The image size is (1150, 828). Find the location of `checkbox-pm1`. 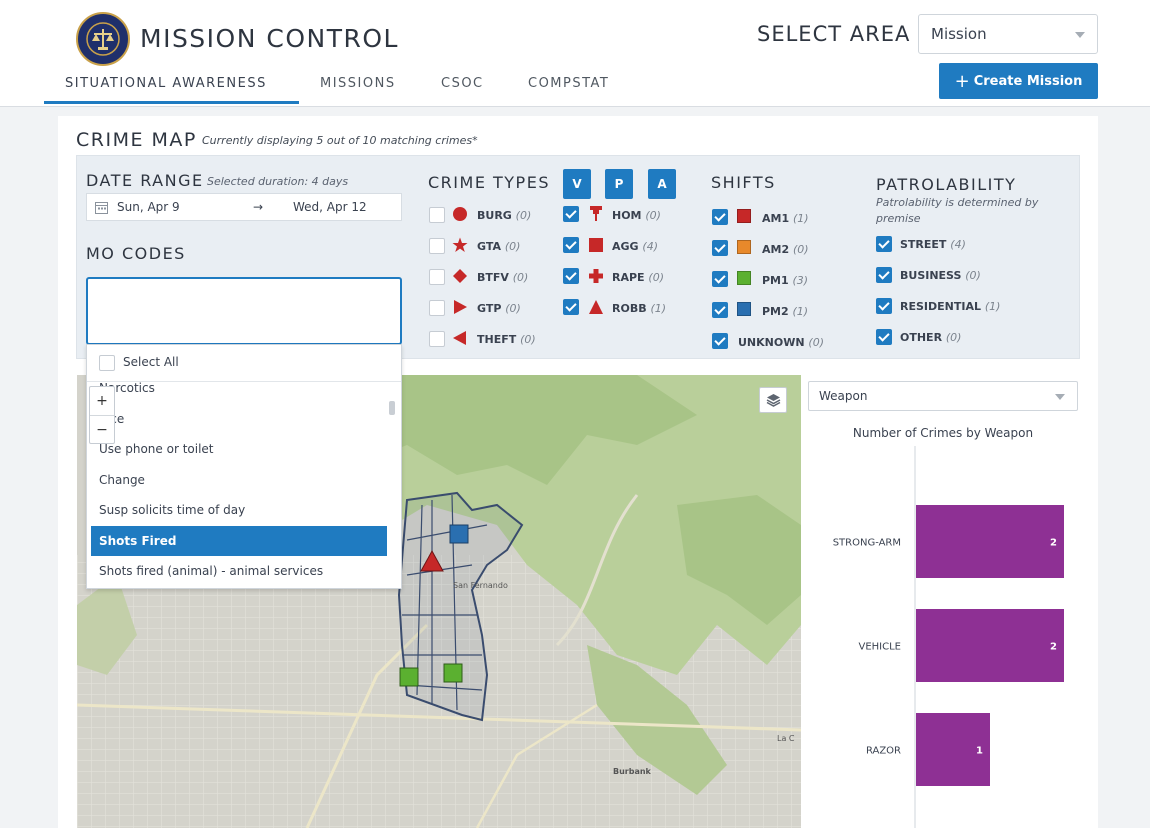

checkbox-pm1 is located at coordinates (720, 279).